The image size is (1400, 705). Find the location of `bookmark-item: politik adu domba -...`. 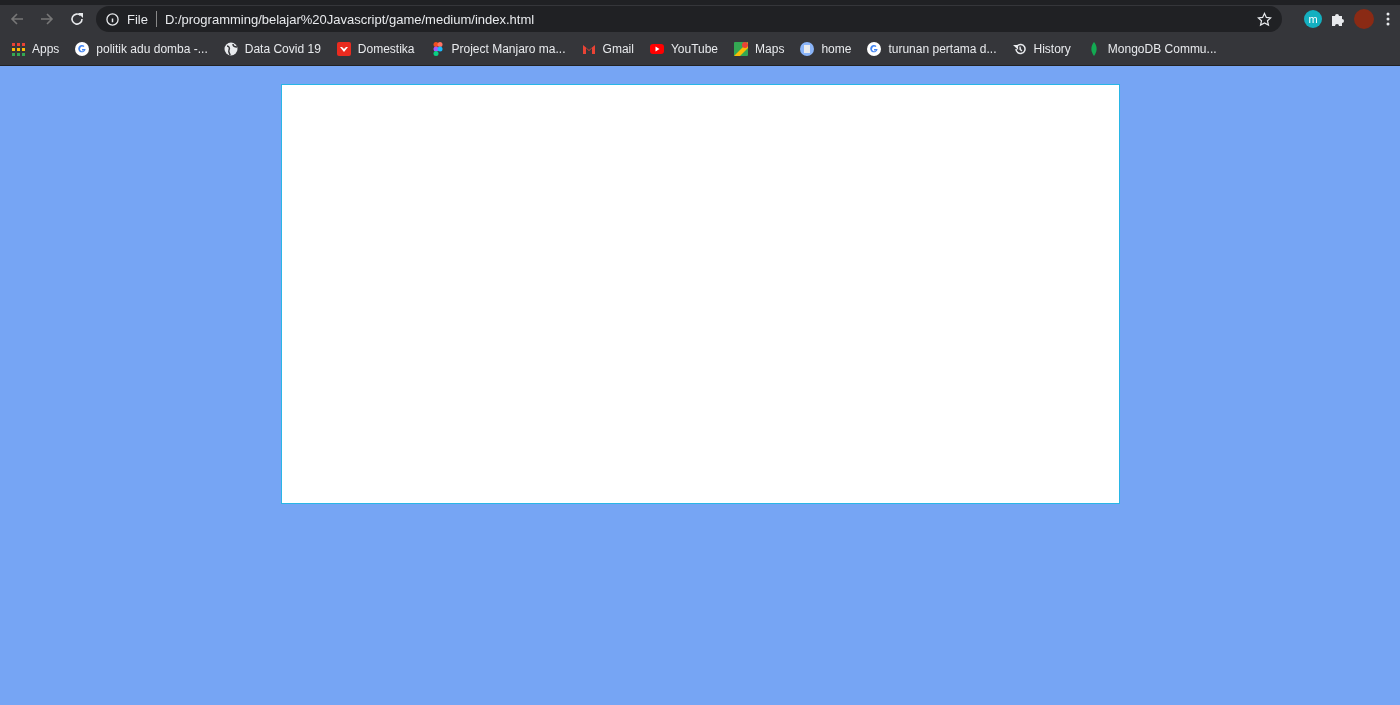

bookmark-item: politik adu domba -... is located at coordinates (141, 49).